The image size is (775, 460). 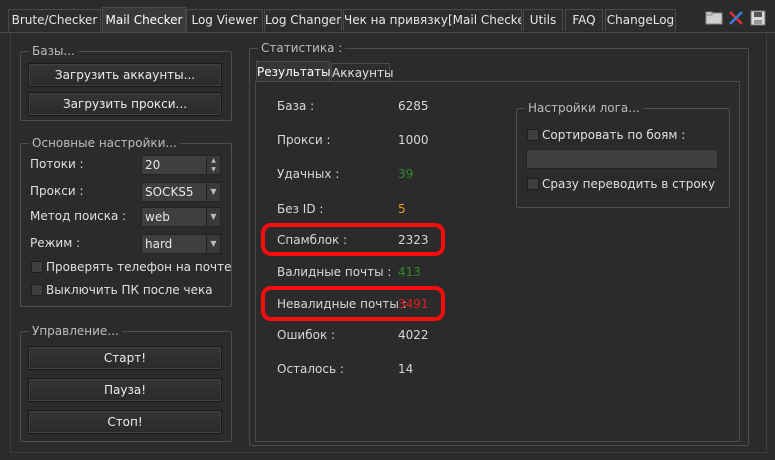 What do you see at coordinates (413, 106) in the screenshot?
I see `stat-value: 6285` at bounding box center [413, 106].